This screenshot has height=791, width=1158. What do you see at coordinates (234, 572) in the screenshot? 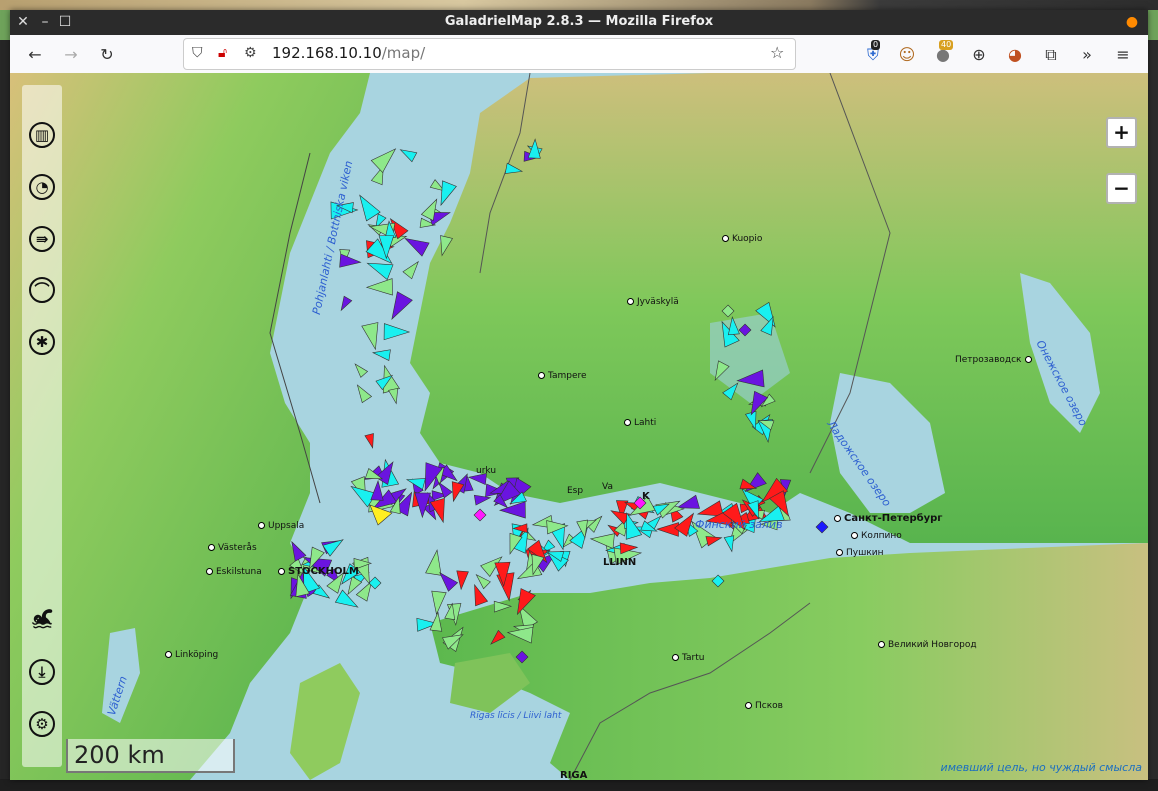
I see `city-label: Eskilstuna` at bounding box center [234, 572].